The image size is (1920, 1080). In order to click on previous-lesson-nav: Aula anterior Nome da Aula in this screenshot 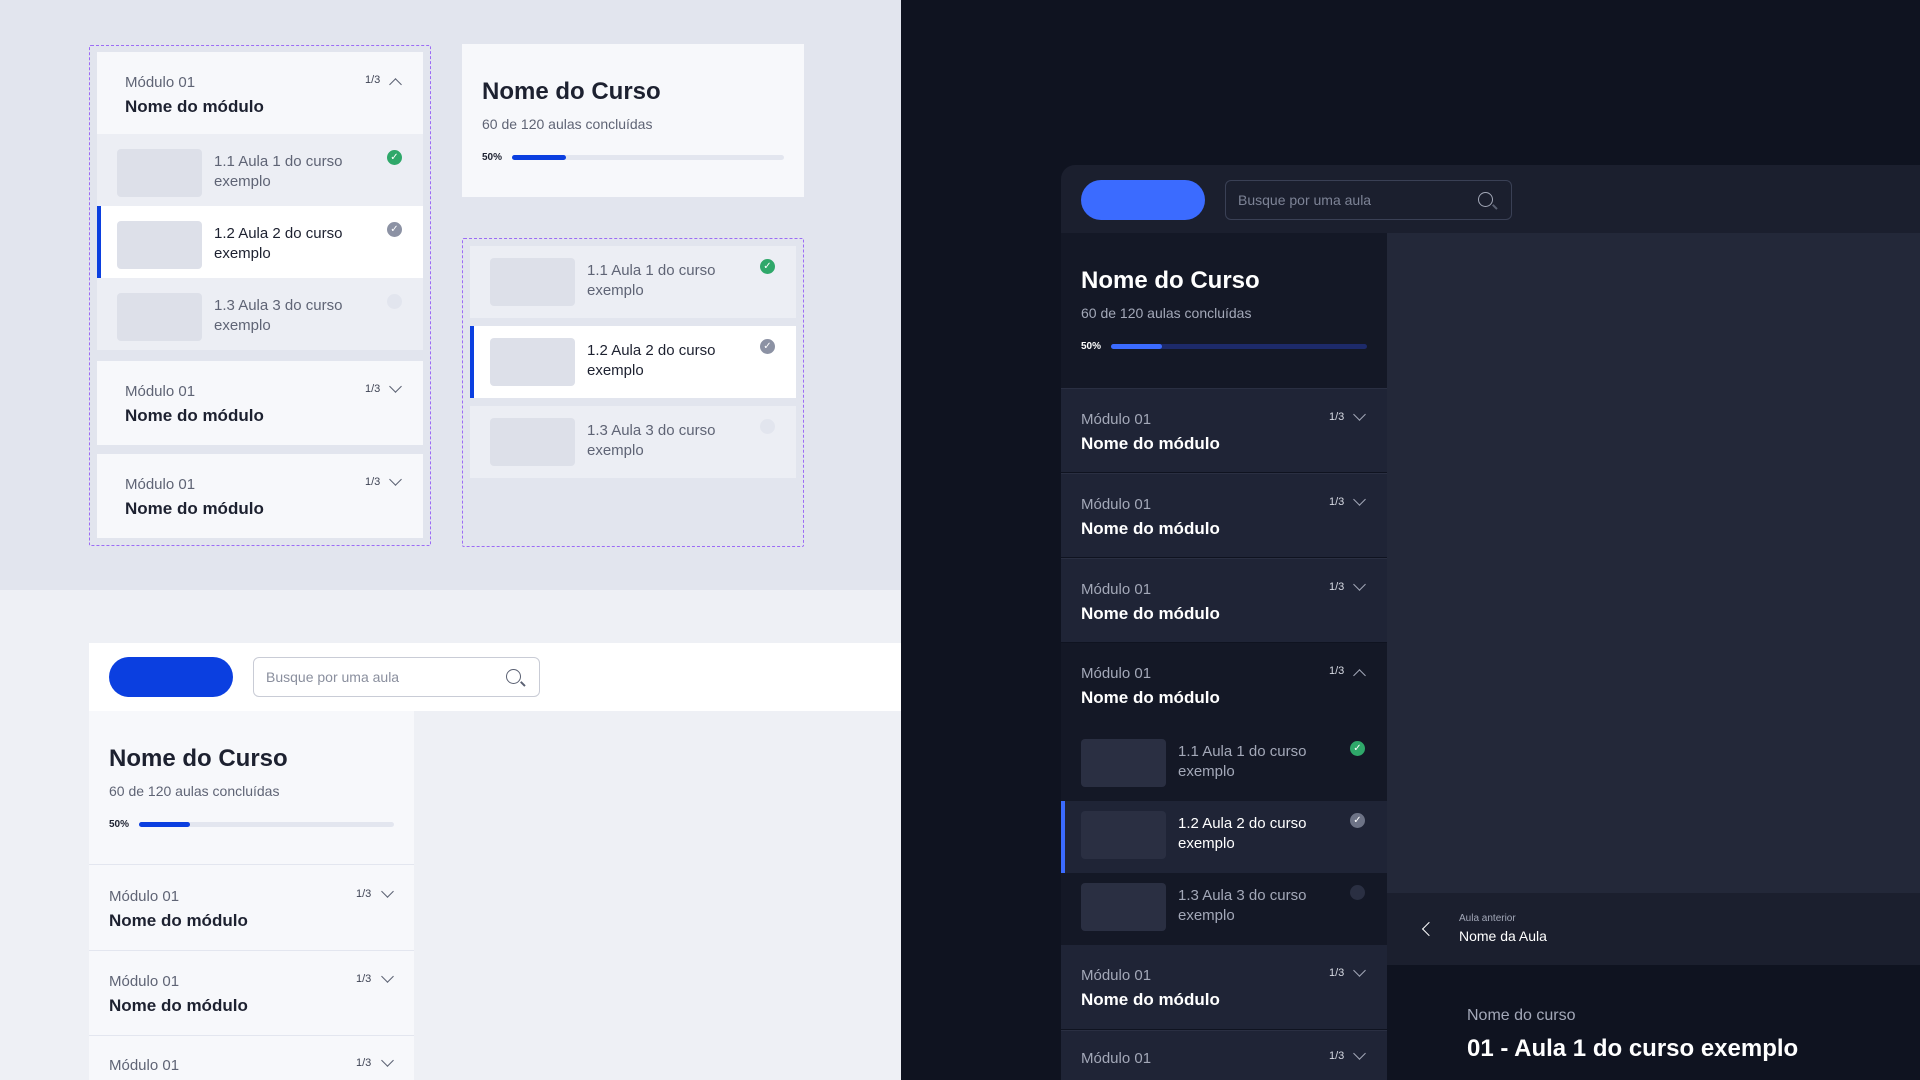, I will do `click(1653, 929)`.